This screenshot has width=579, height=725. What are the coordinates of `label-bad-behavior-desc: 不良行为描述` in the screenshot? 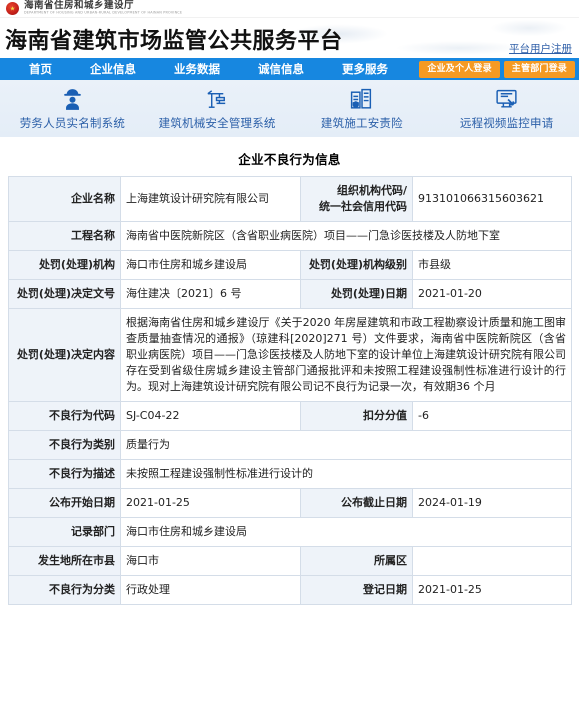 It's located at (64, 474).